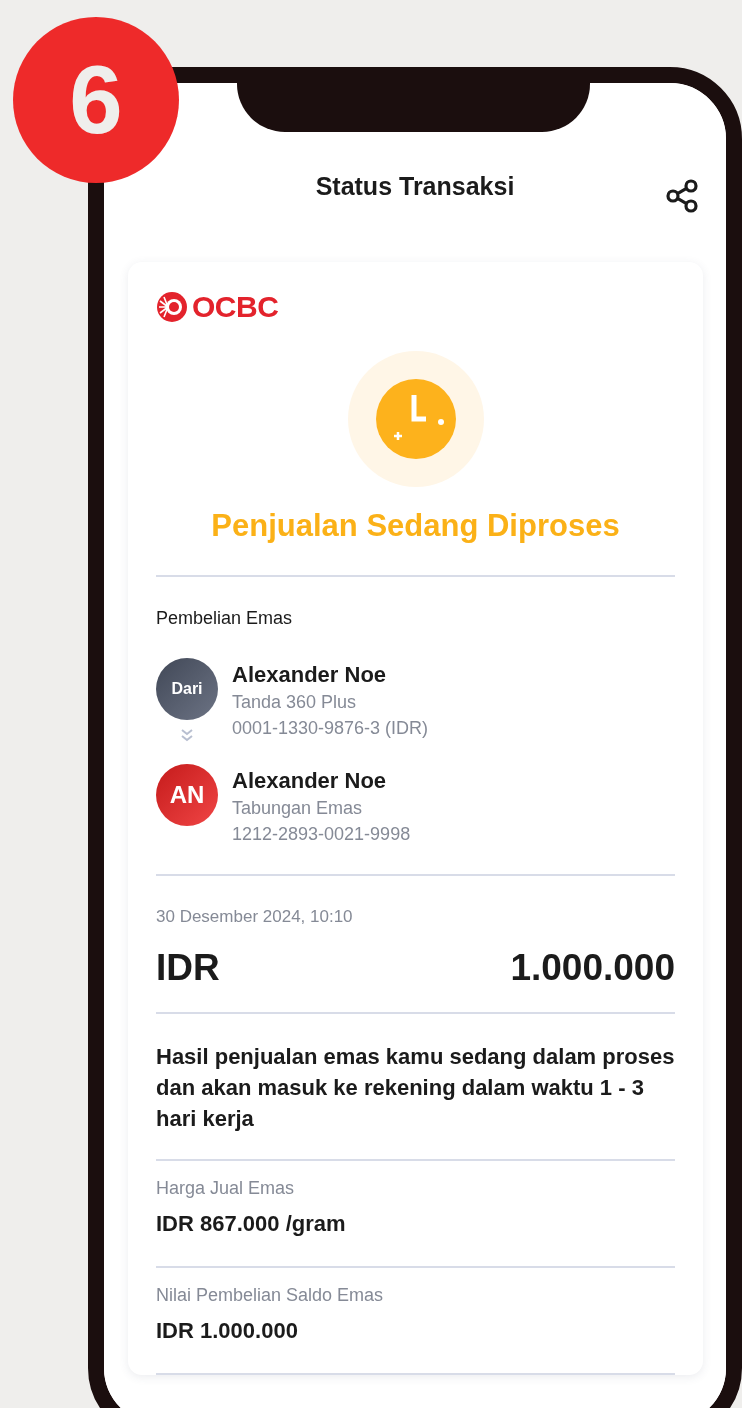 The image size is (742, 1408). I want to click on amount-value: 1.000.000, so click(592, 968).